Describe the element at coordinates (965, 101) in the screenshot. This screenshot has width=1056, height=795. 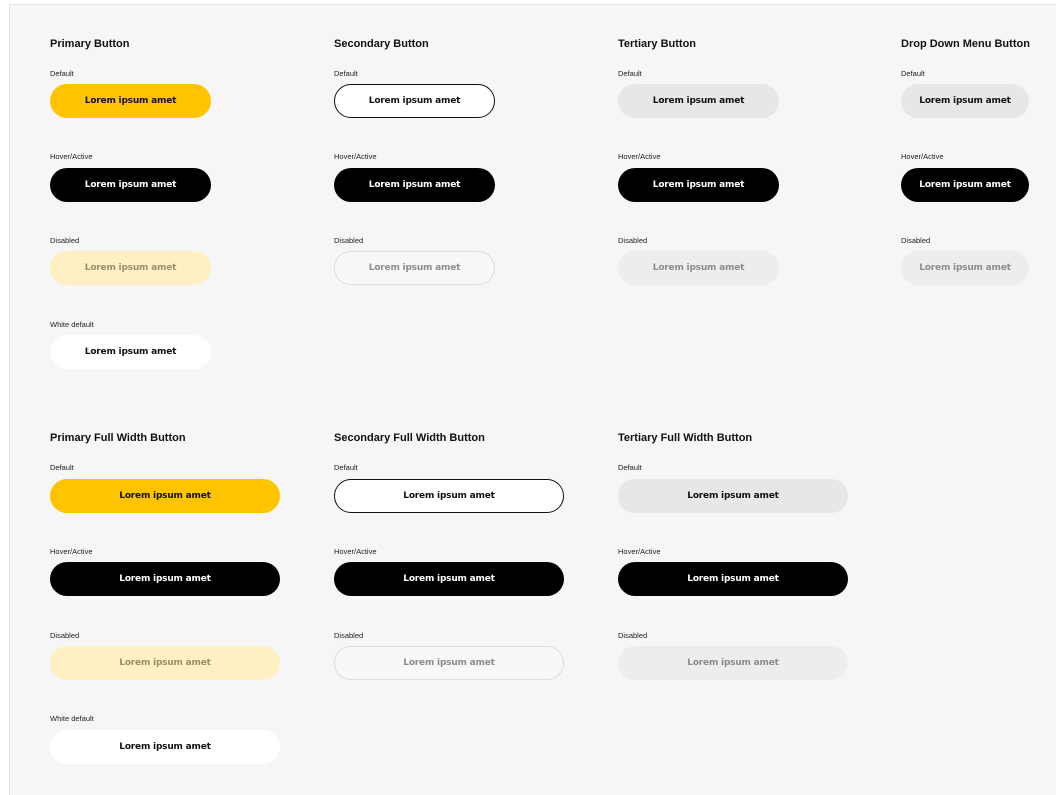
I see `dropdown-button-default: Lorem ipsum amet` at that location.